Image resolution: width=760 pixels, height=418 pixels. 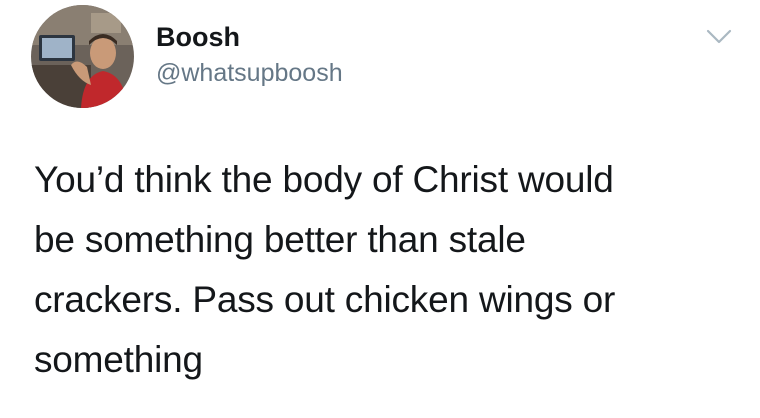 What do you see at coordinates (198, 37) in the screenshot?
I see `author-display-name: Boosh` at bounding box center [198, 37].